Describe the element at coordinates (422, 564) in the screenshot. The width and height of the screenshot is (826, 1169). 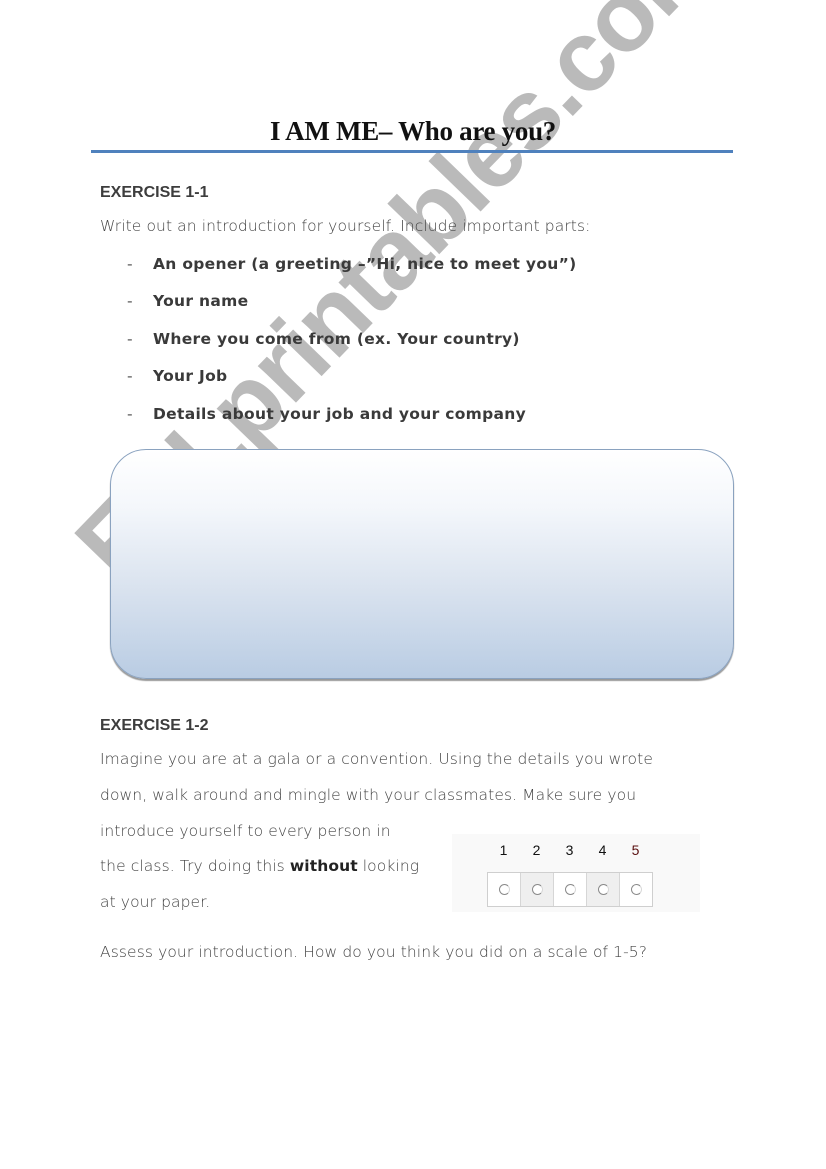
I see `answer-writing-box` at that location.